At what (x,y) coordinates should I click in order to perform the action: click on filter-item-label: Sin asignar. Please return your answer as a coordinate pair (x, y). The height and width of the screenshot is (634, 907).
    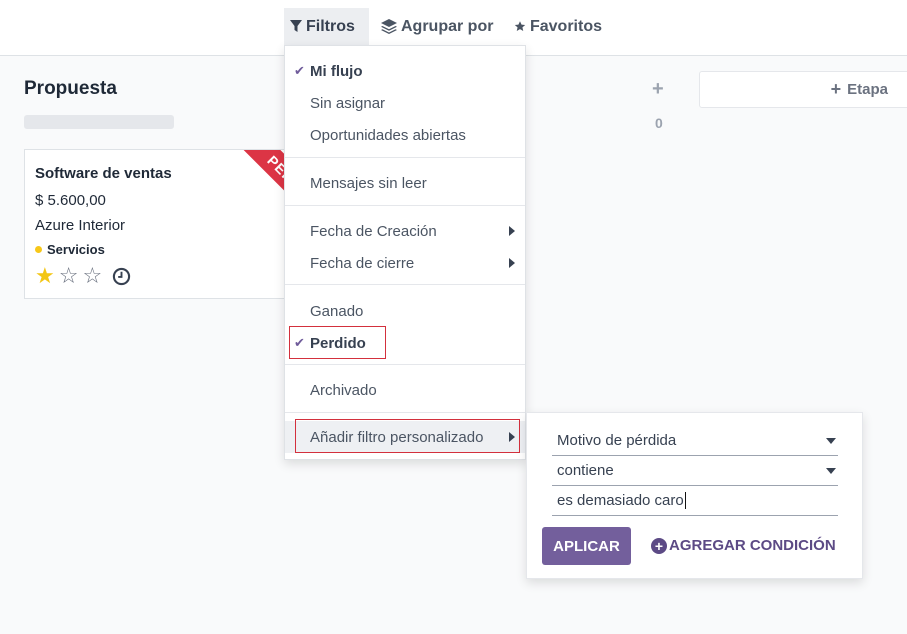
    Looking at the image, I should click on (348, 103).